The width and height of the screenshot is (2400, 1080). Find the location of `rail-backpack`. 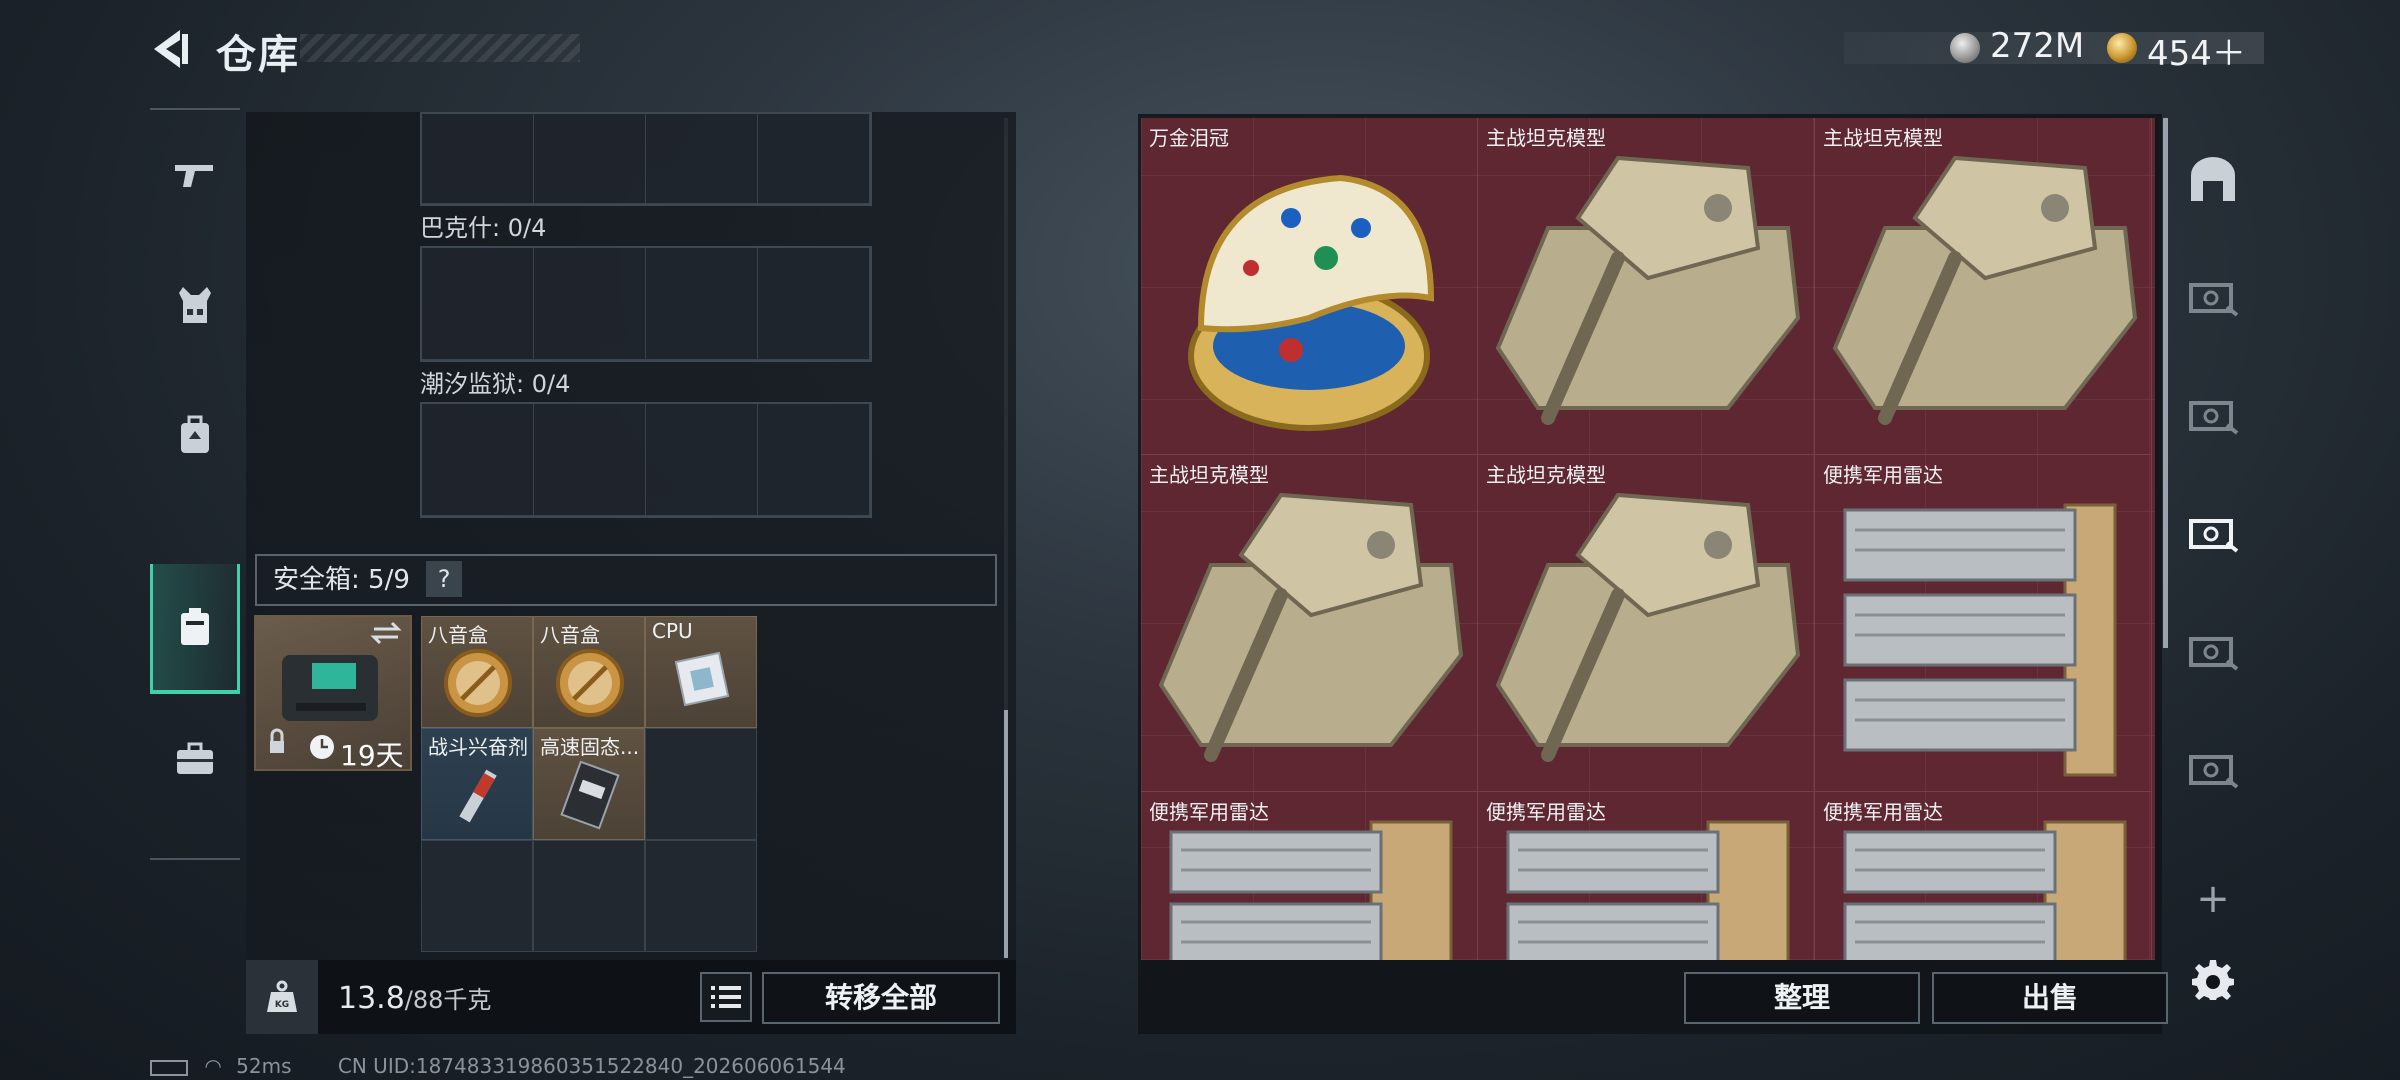

rail-backpack is located at coordinates (195, 435).